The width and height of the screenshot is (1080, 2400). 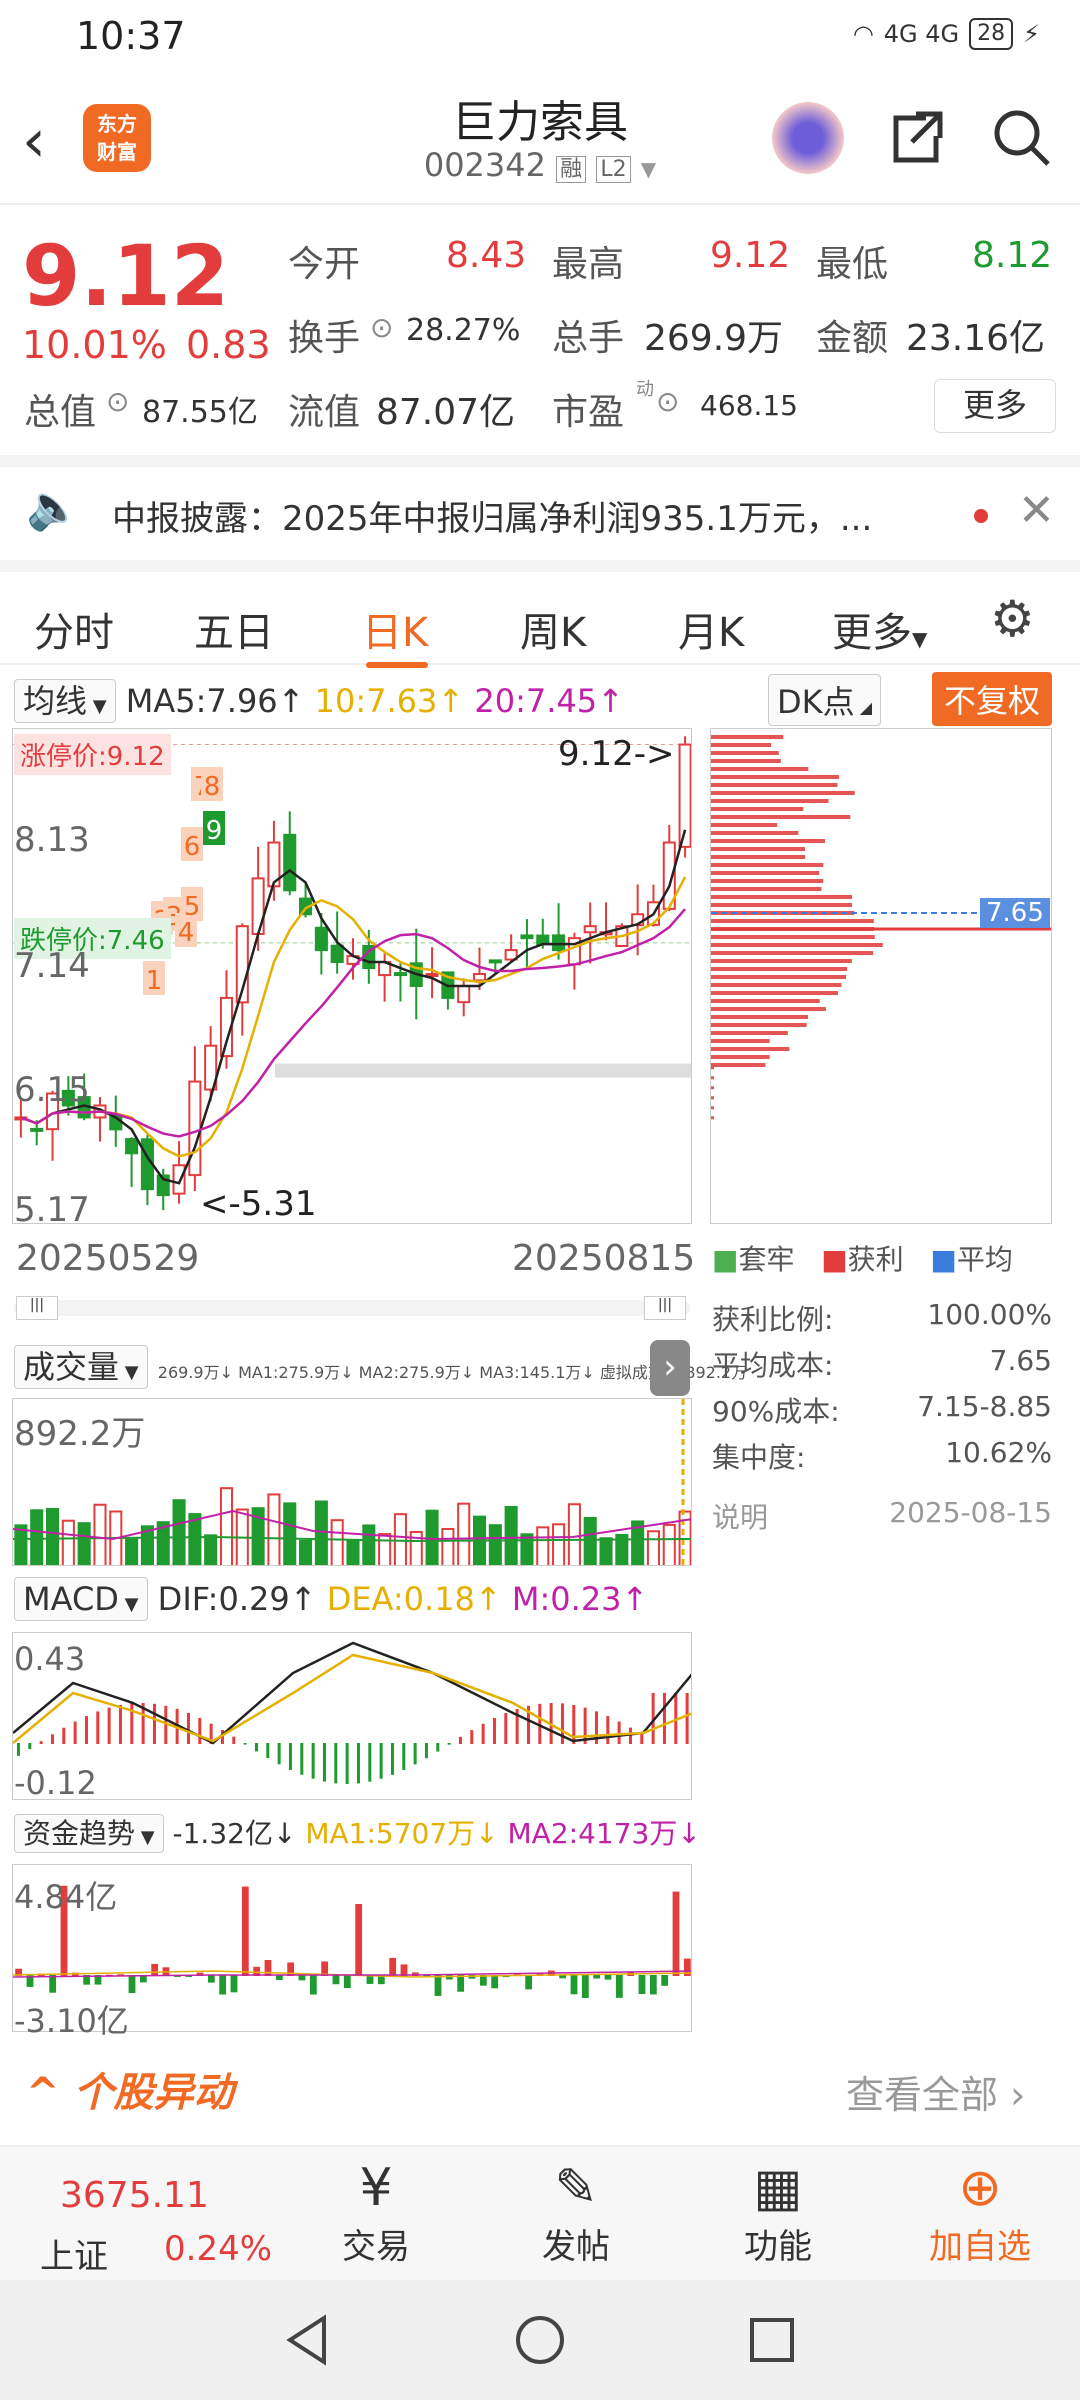 I want to click on adjust-toggle: 不复权, so click(x=992, y=699).